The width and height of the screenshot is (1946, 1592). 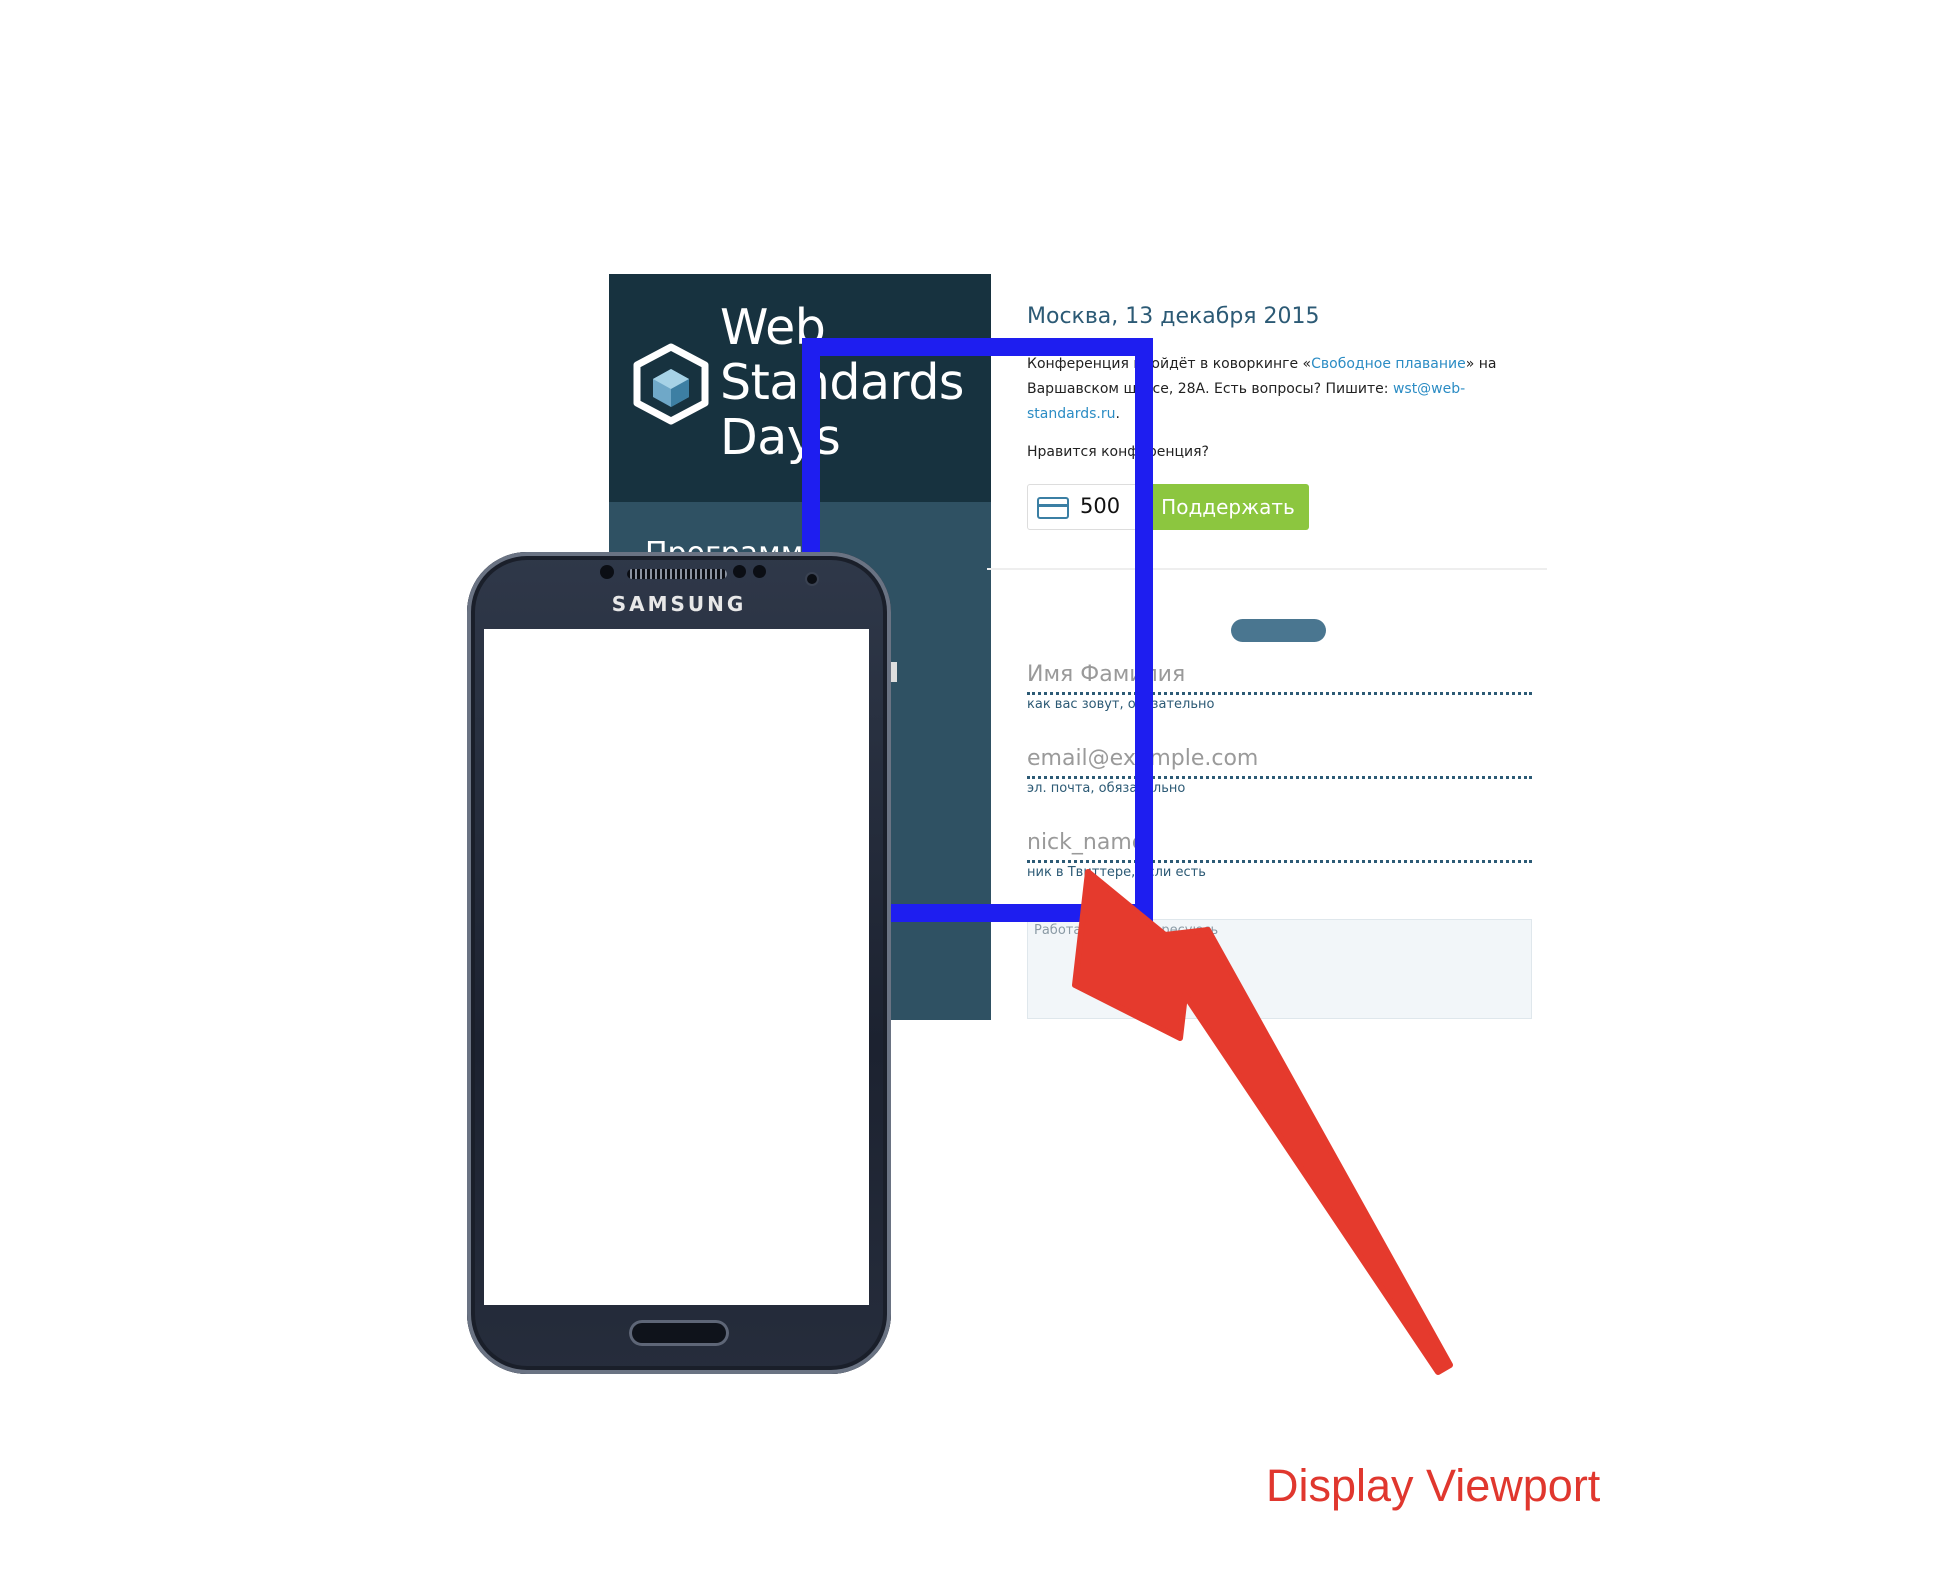 I want to click on arrow-shaft-and-head, so click(x=1262, y=1122).